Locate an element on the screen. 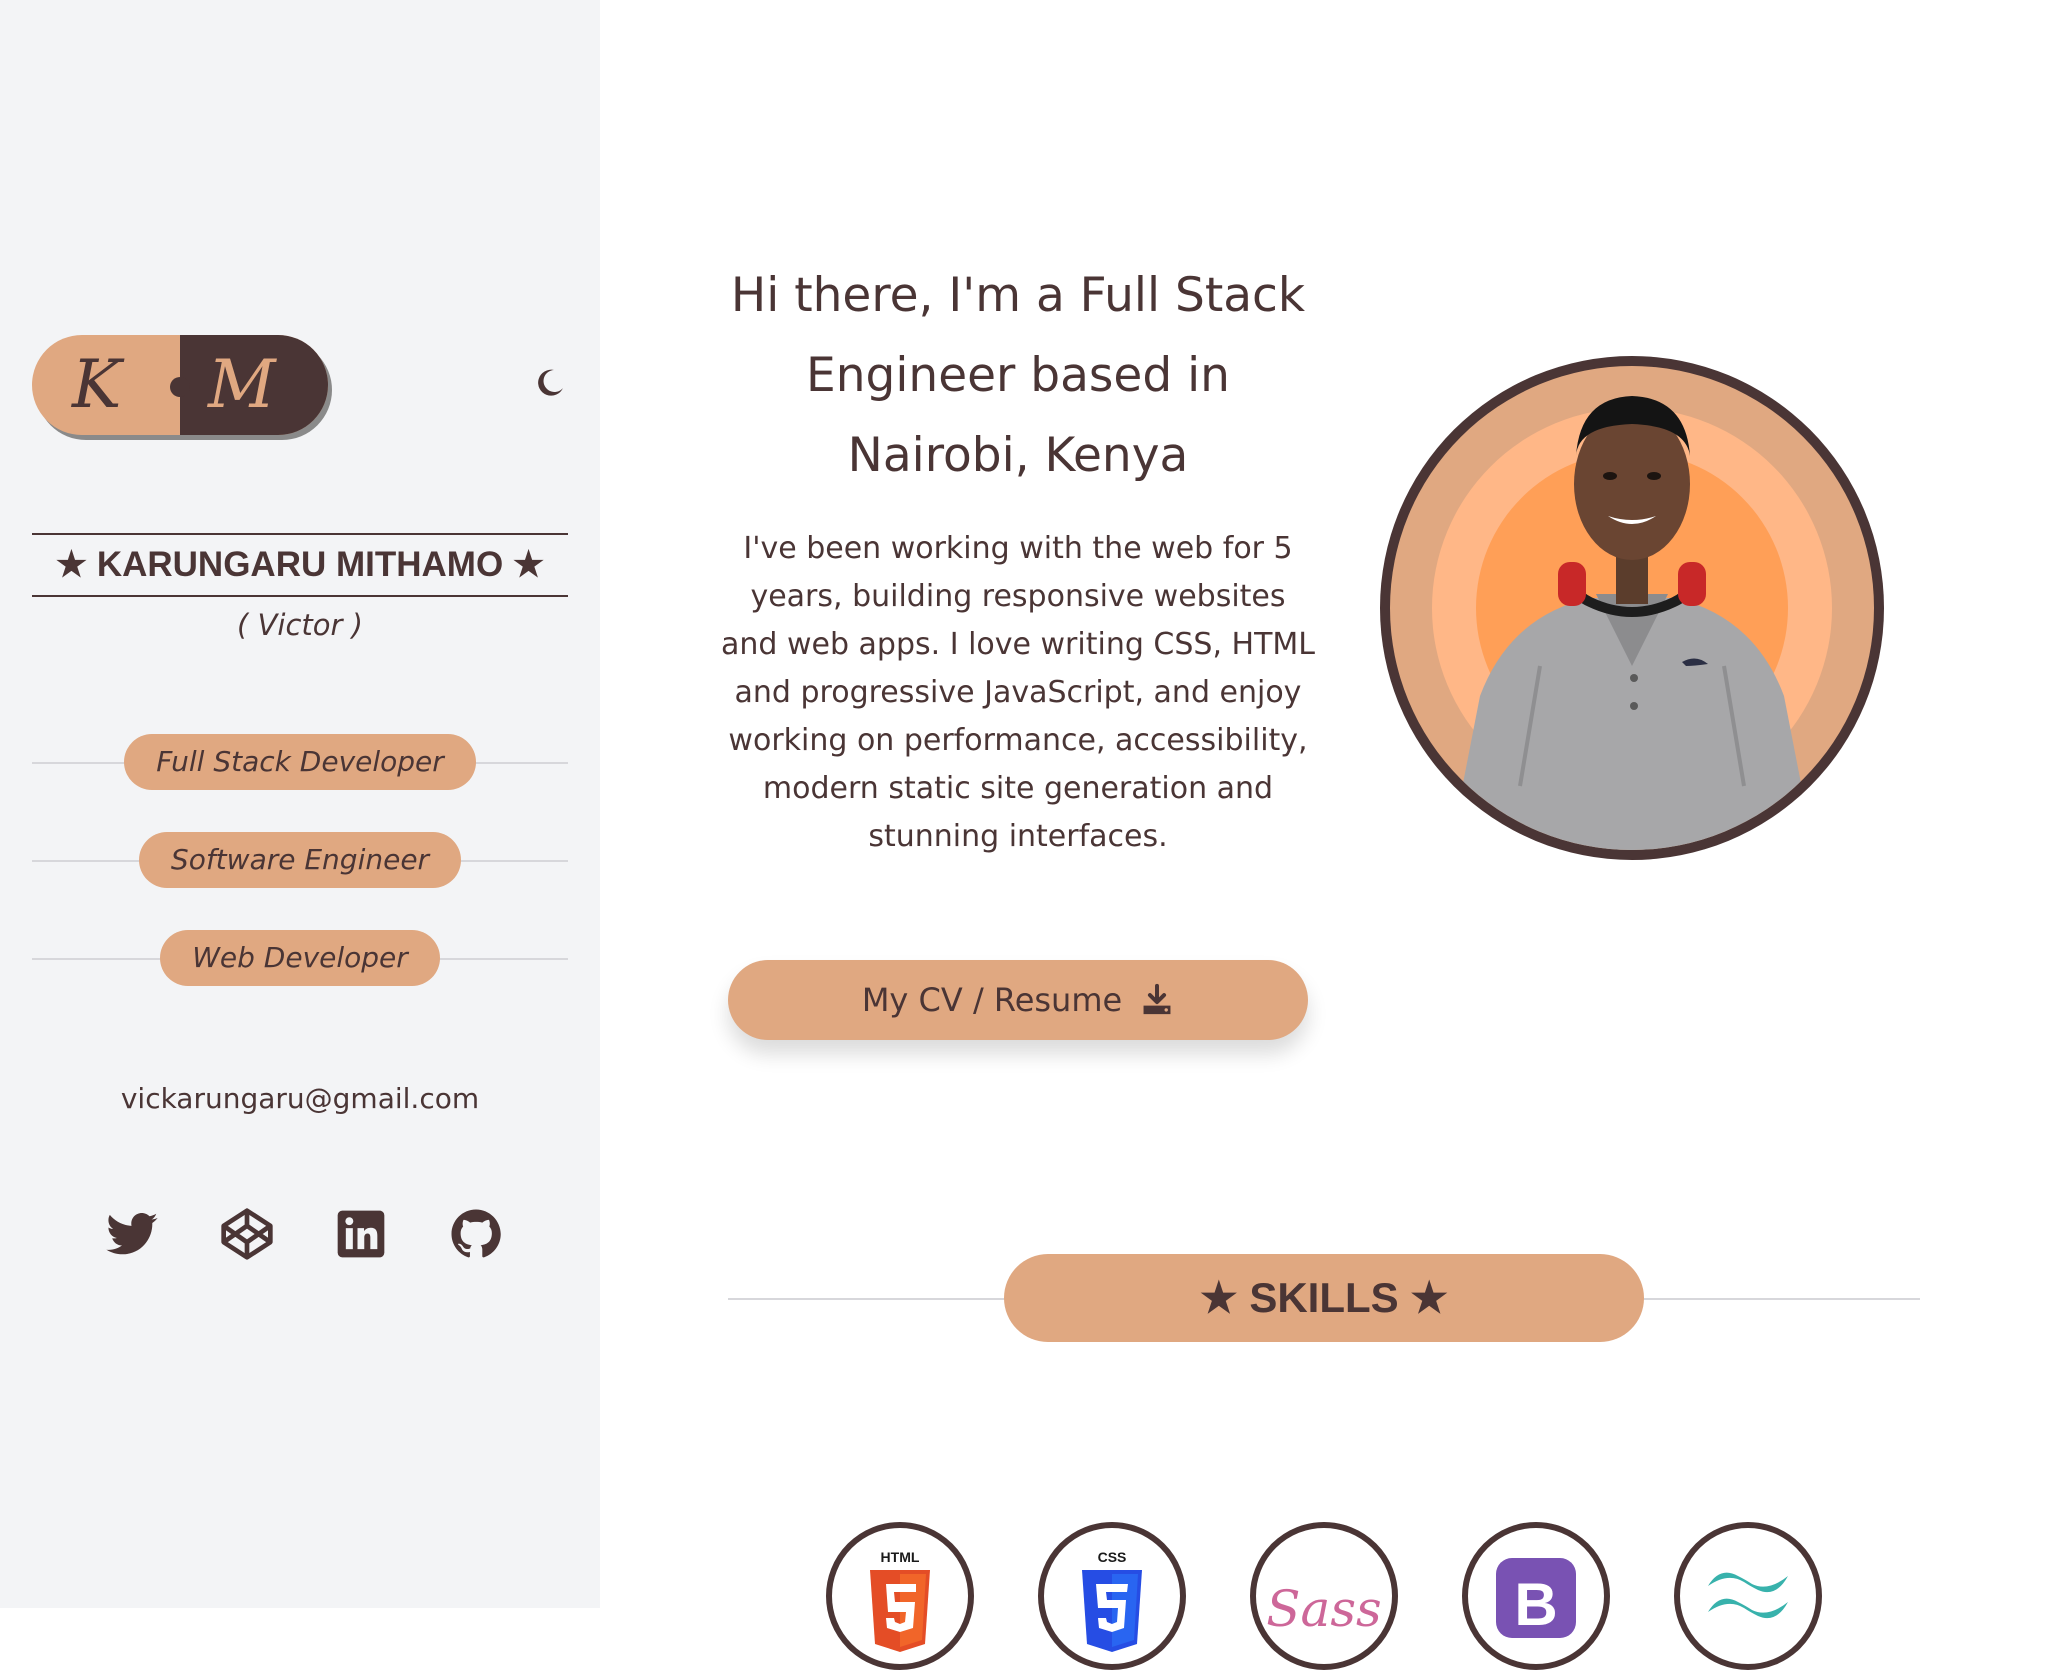  sass-logo-text: Sass is located at coordinates (1323, 1609).